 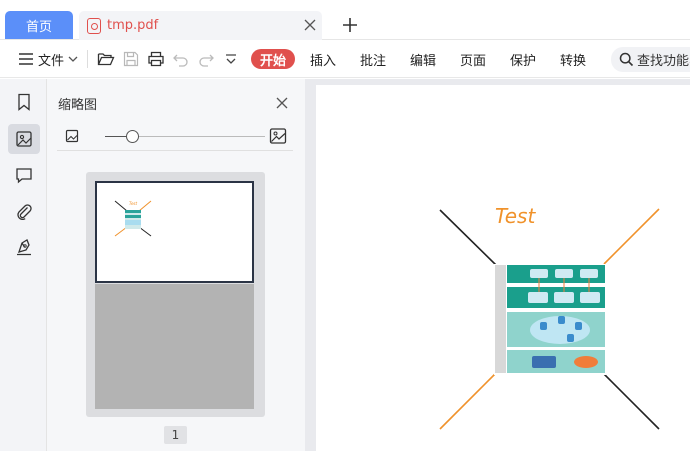 What do you see at coordinates (87, 59) in the screenshot?
I see `toolbar-divider` at bounding box center [87, 59].